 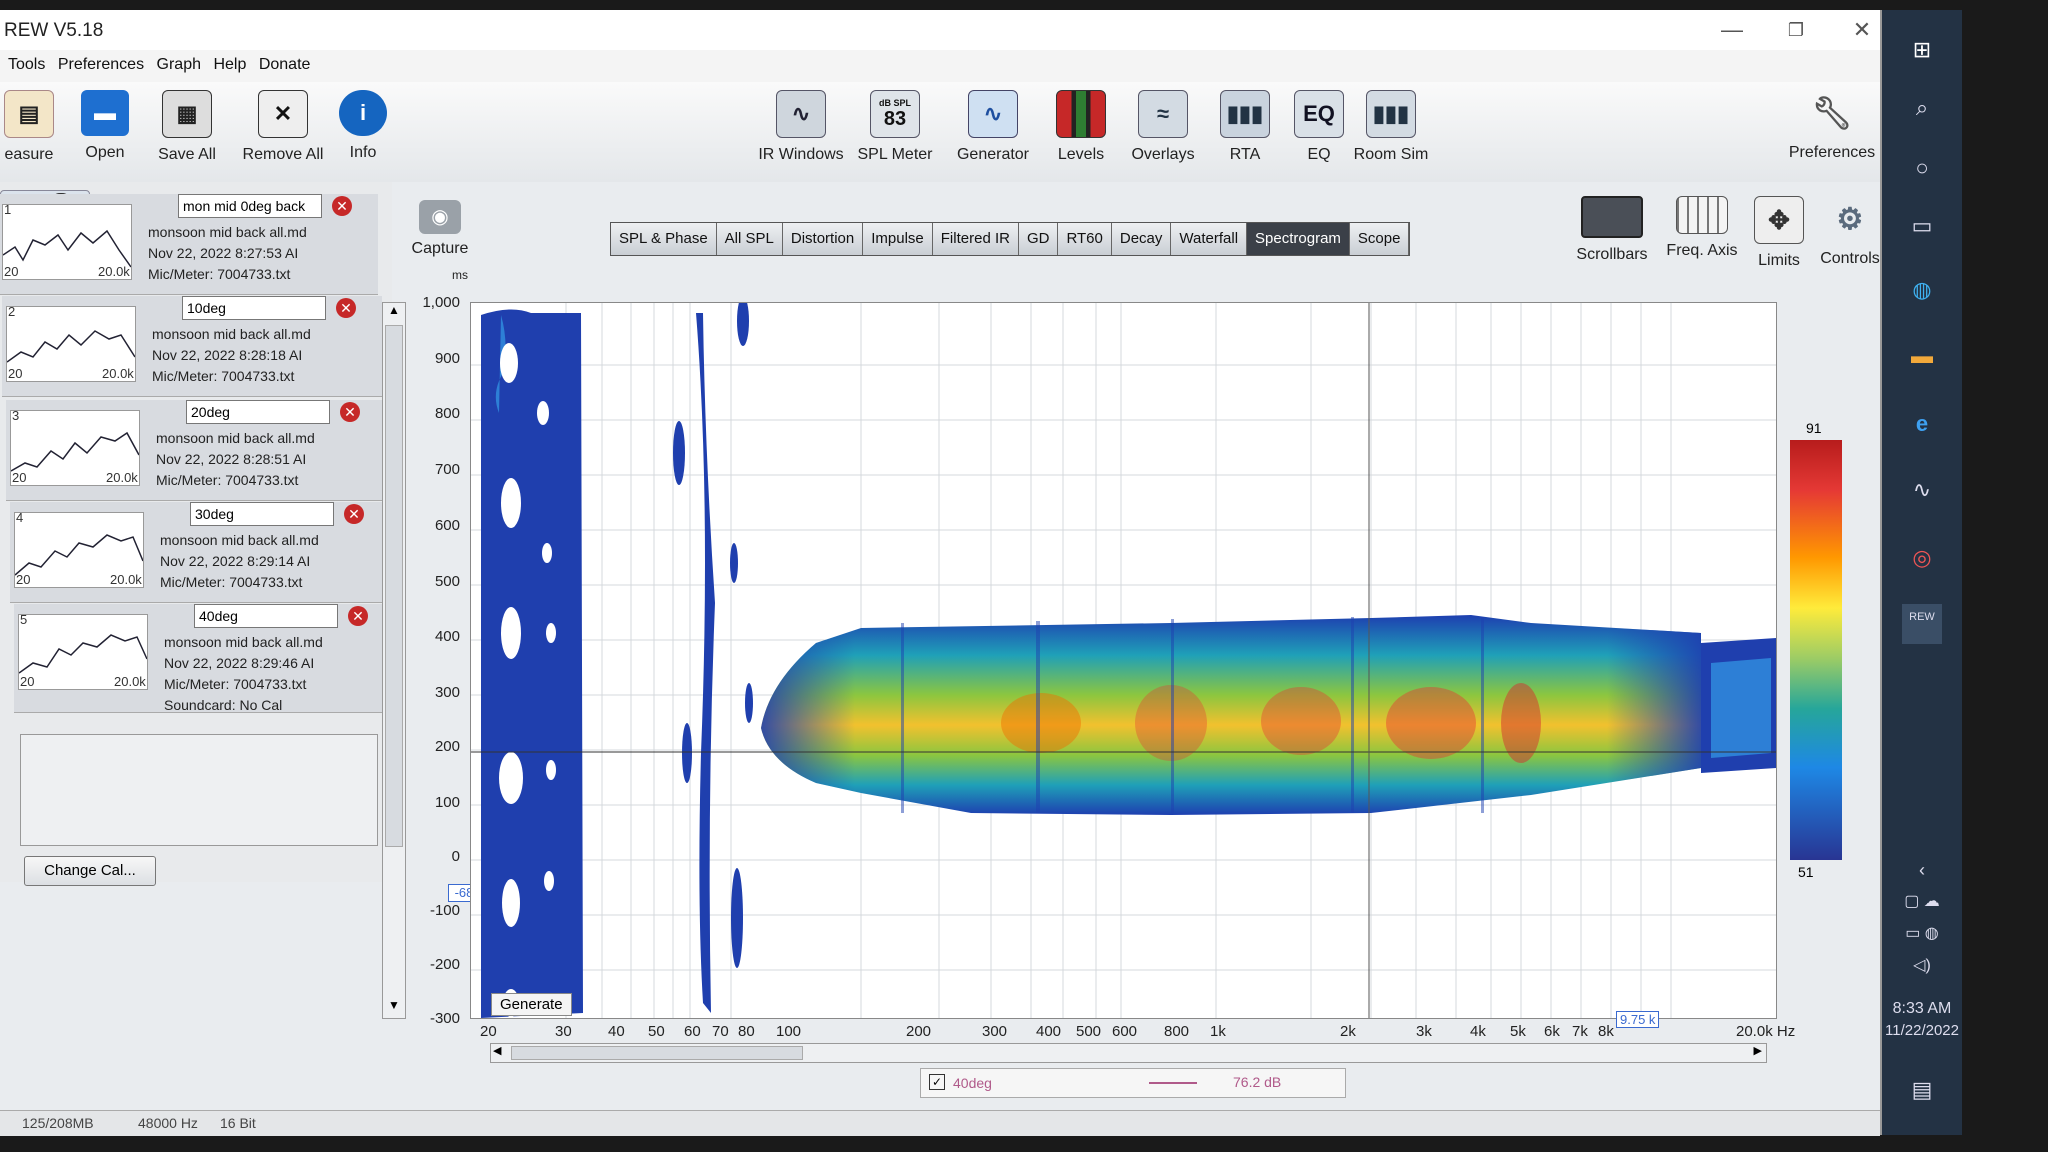 I want to click on open-button: ▬ Open, so click(x=105, y=126).